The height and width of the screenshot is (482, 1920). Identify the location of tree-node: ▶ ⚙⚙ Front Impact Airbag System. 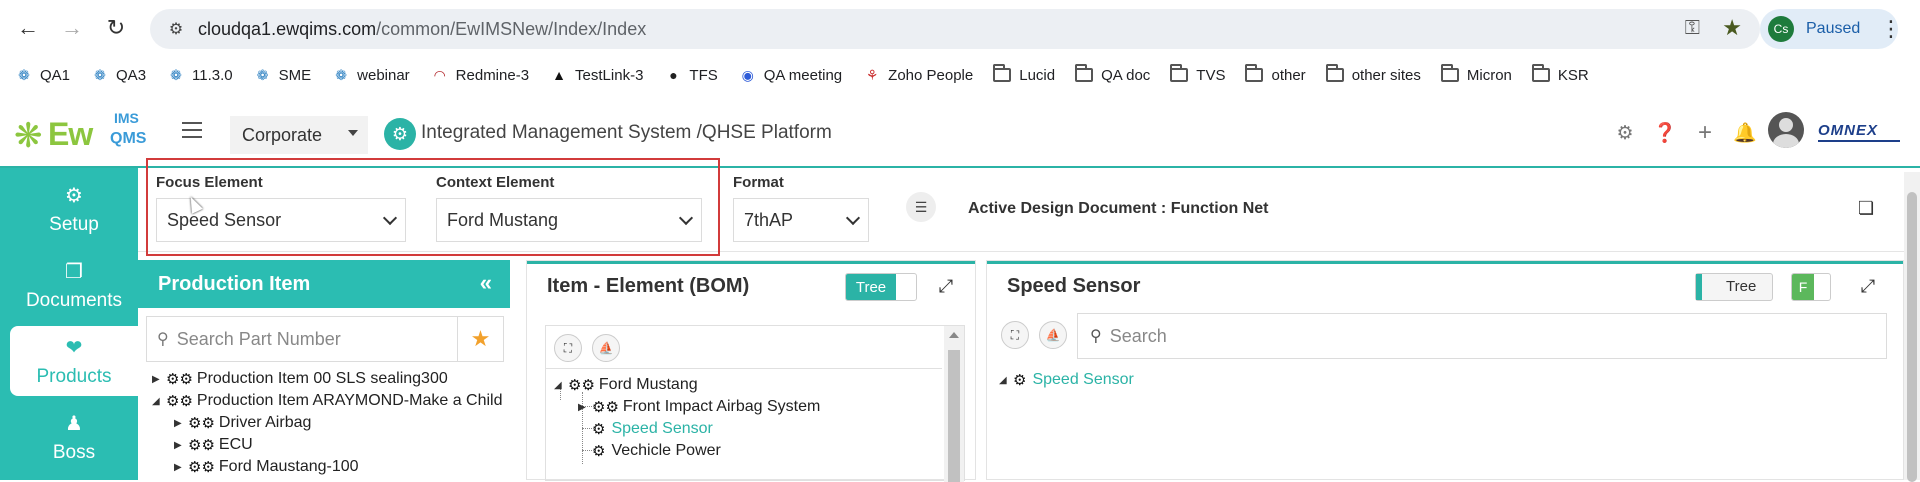
(699, 407).